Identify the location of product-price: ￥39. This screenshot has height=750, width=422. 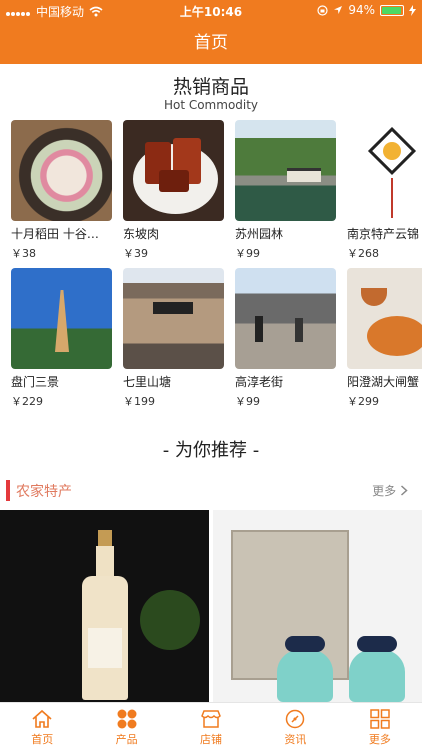
(135, 253).